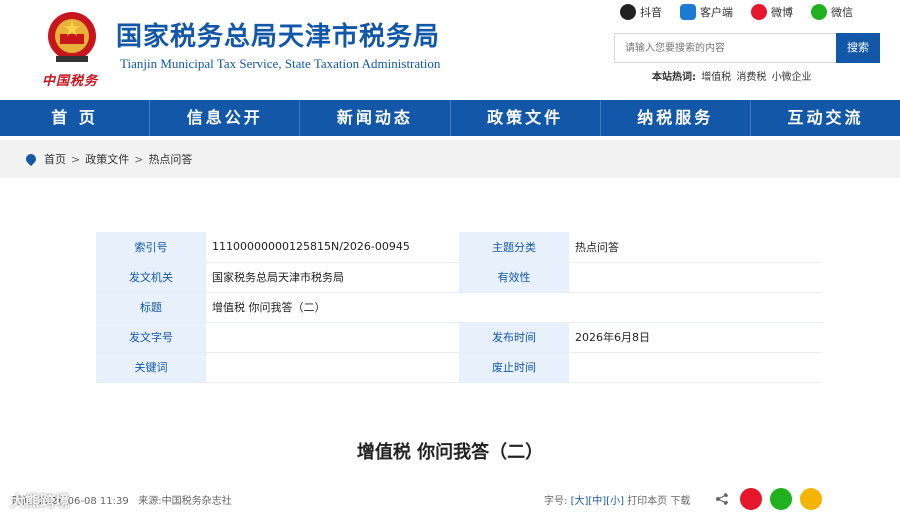  Describe the element at coordinates (72, 37) in the screenshot. I see `national-emblem-icon` at that location.